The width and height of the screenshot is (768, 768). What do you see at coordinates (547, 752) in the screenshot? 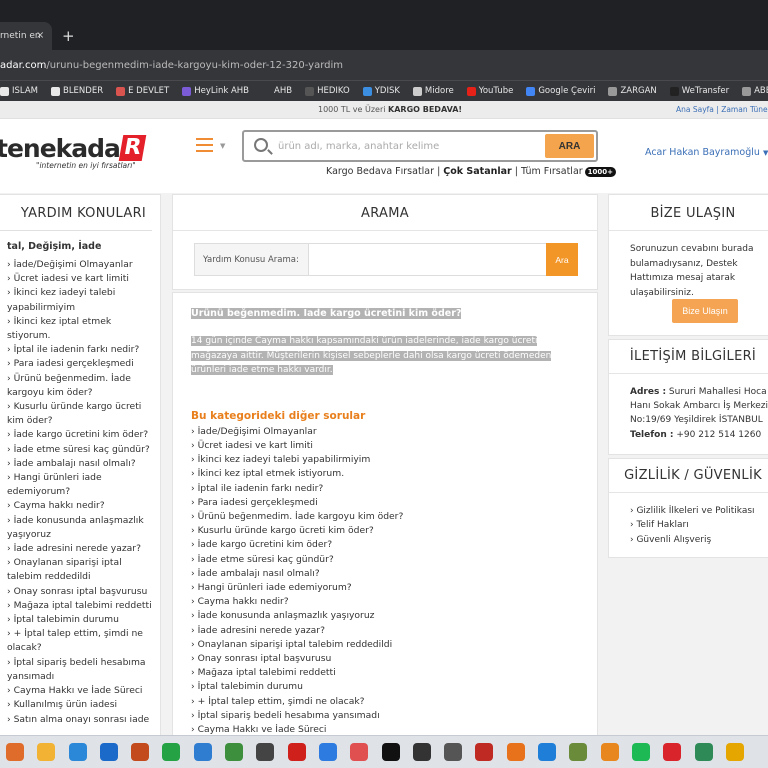
I see `edge-icon` at bounding box center [547, 752].